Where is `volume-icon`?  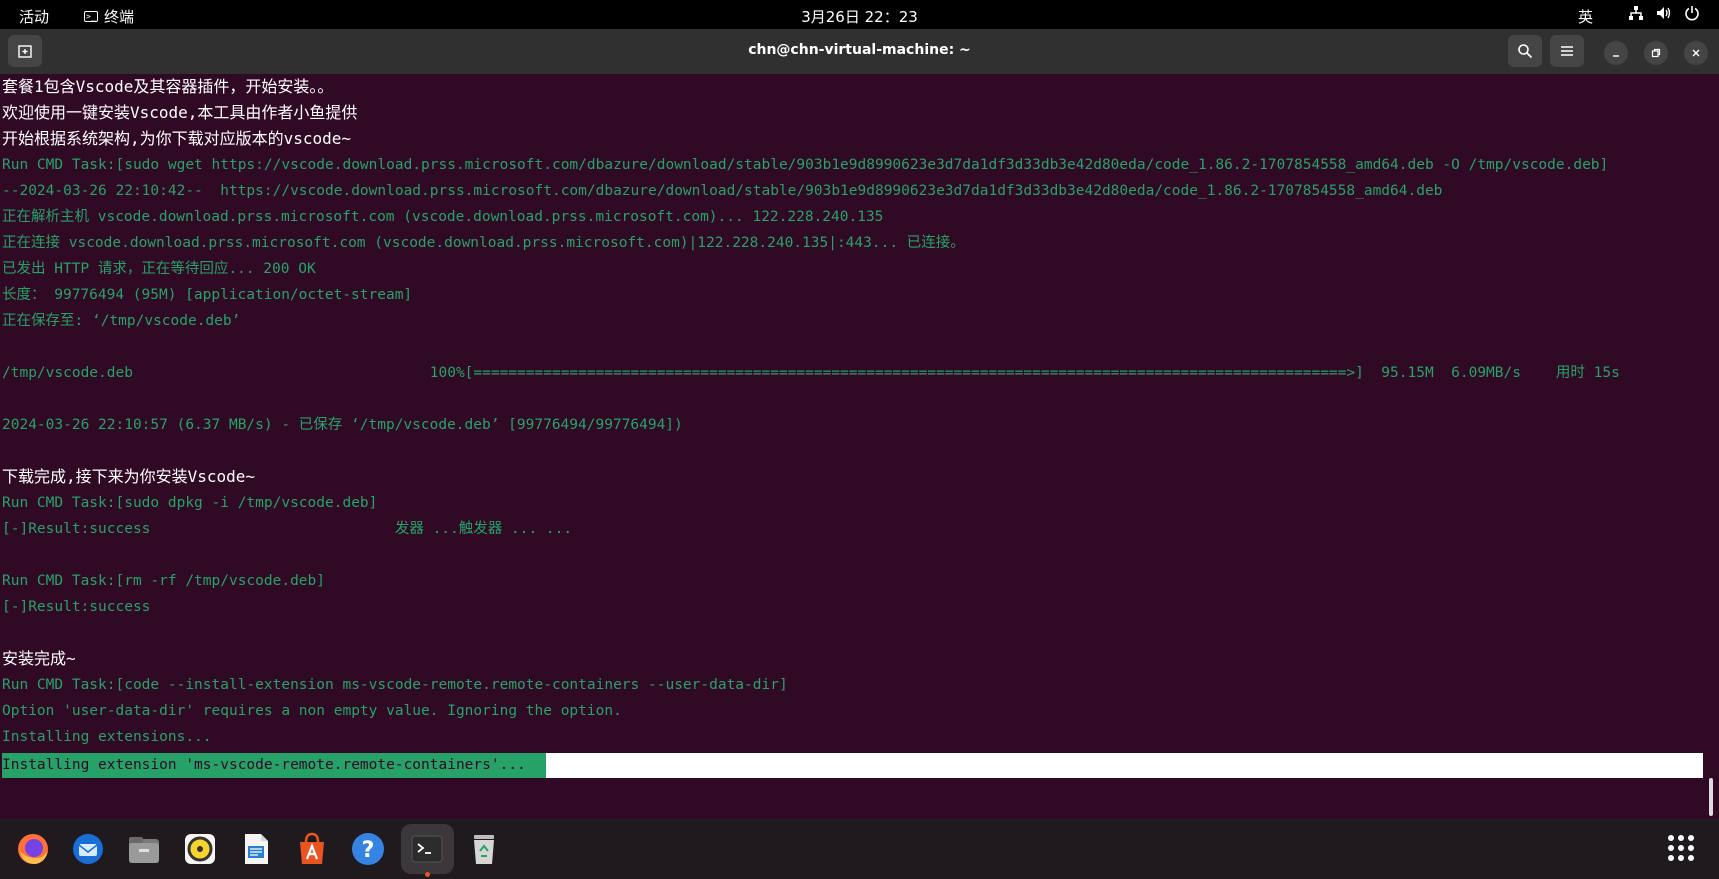 volume-icon is located at coordinates (1664, 13).